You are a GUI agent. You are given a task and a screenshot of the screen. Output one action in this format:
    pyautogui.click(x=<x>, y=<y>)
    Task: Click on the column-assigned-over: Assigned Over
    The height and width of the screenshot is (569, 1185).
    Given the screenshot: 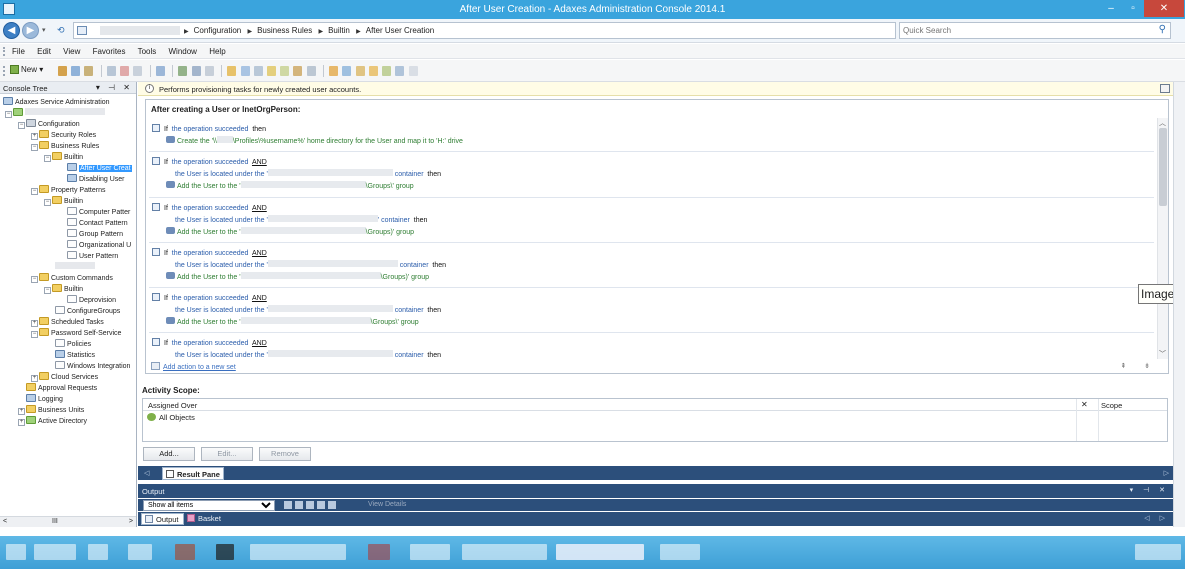 What is the action you would take?
    pyautogui.click(x=172, y=405)
    